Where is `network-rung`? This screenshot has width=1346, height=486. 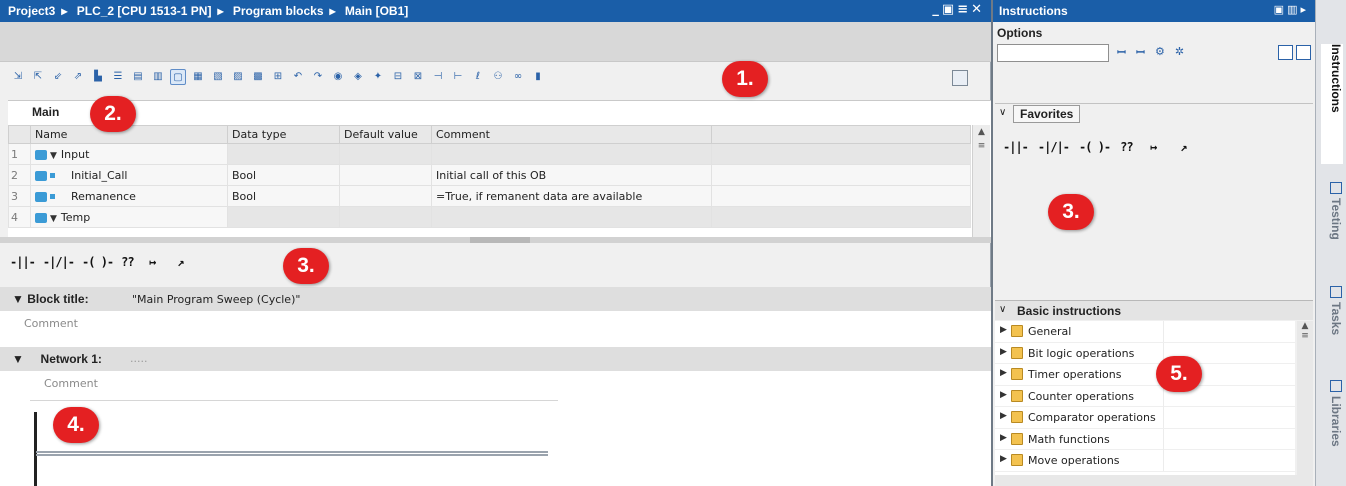 network-rung is located at coordinates (292, 453).